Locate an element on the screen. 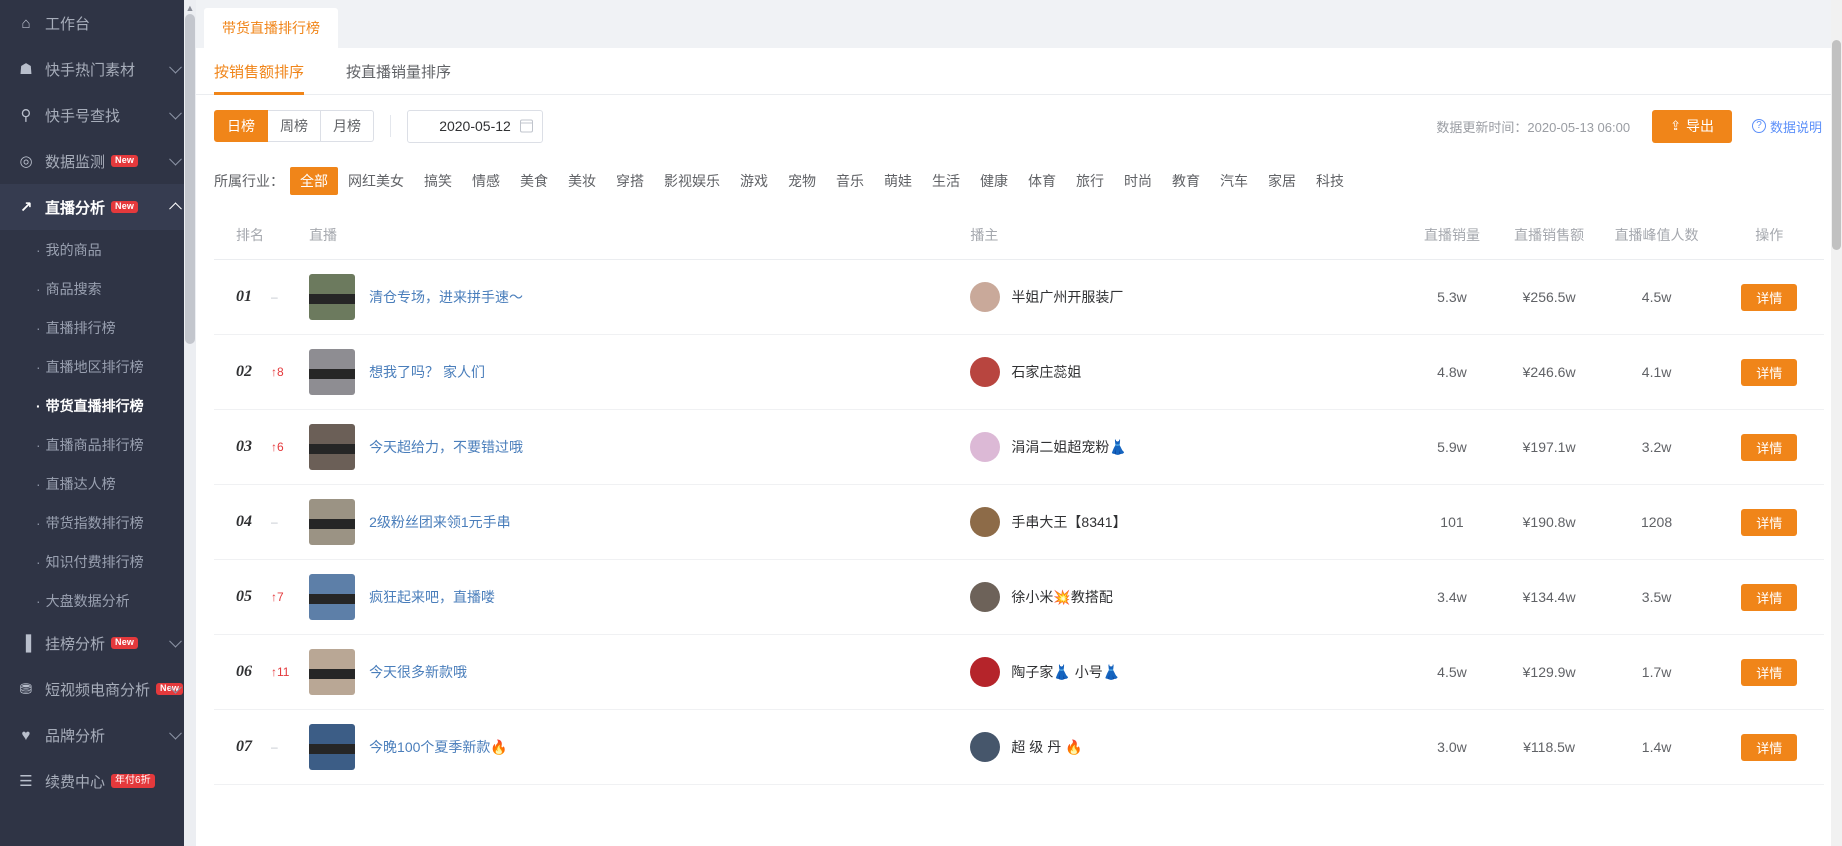 The height and width of the screenshot is (846, 1842). industry-item-14: 体育 is located at coordinates (1042, 181).